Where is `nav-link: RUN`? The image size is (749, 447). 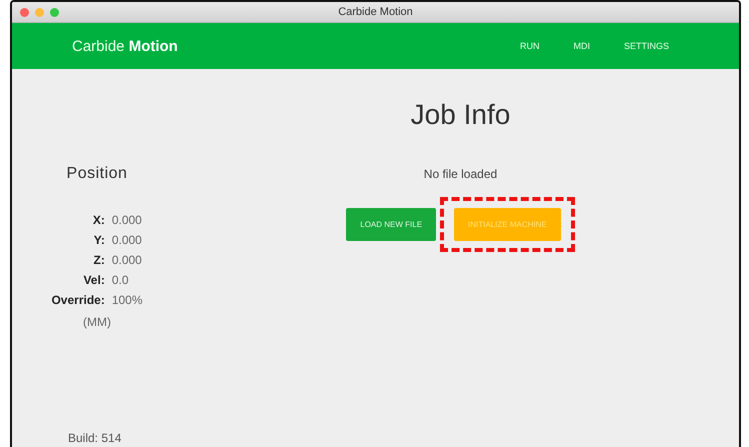 nav-link: RUN is located at coordinates (530, 46).